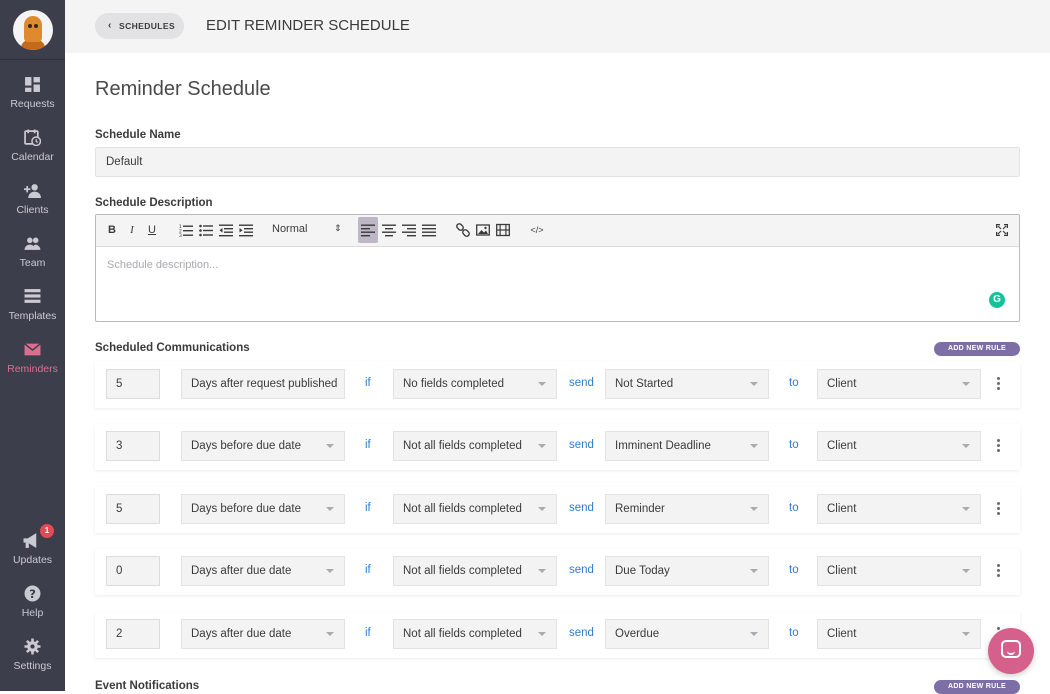  What do you see at coordinates (241, 571) in the screenshot?
I see `timing-select-value: Days after due date` at bounding box center [241, 571].